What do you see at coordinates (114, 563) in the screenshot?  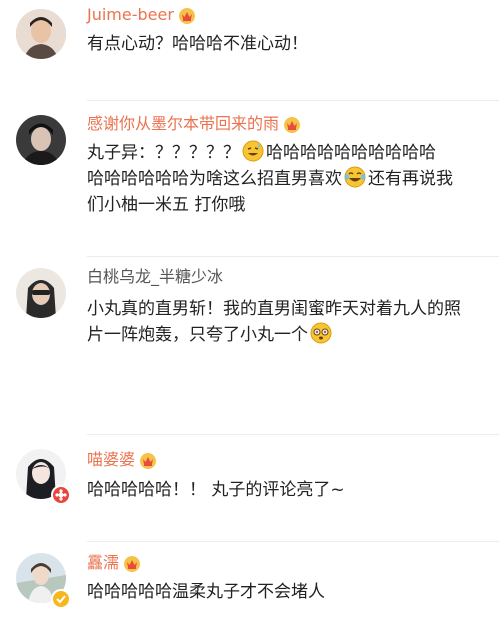 I see `username: 靐濡` at bounding box center [114, 563].